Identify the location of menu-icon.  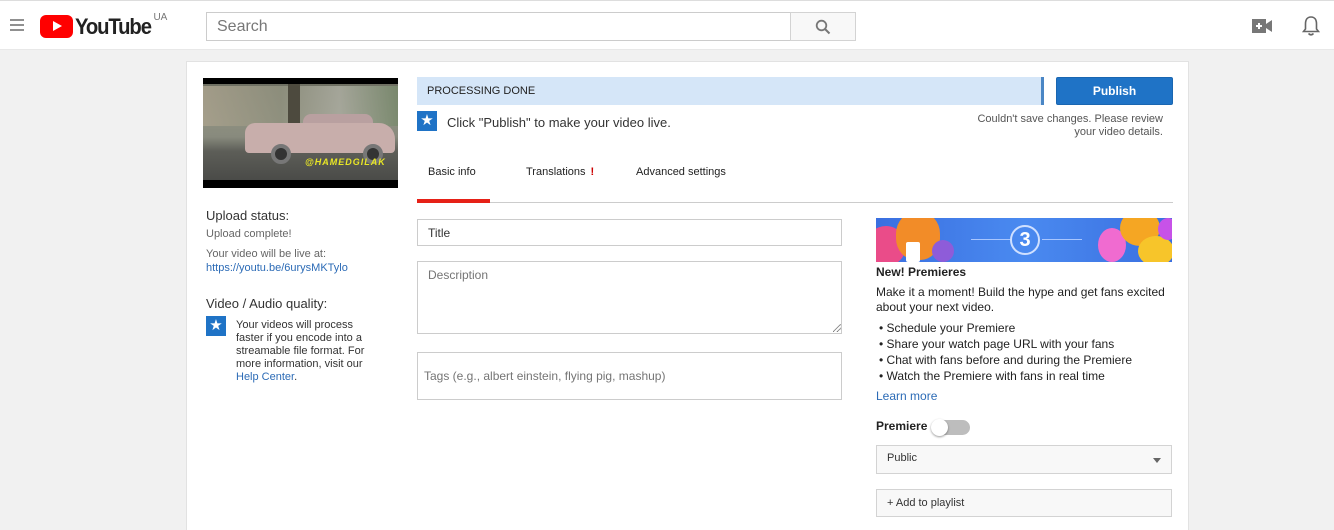
(17, 25).